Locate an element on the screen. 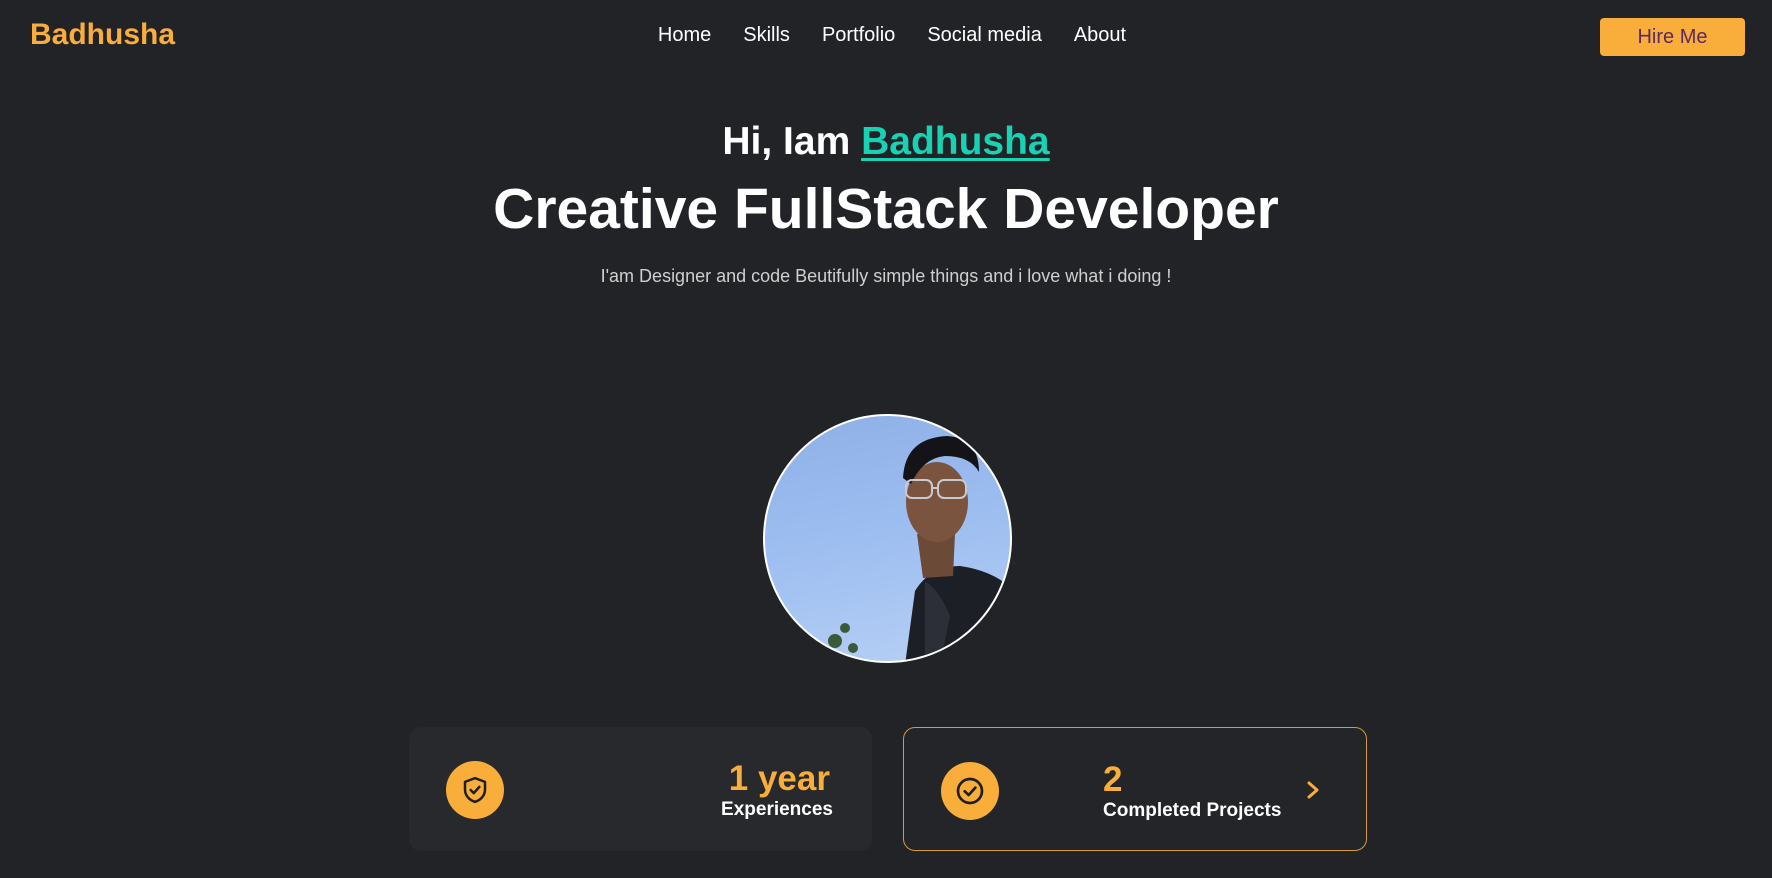 Image resolution: width=1772 pixels, height=878 pixels. projects-value: 2 is located at coordinates (1113, 779).